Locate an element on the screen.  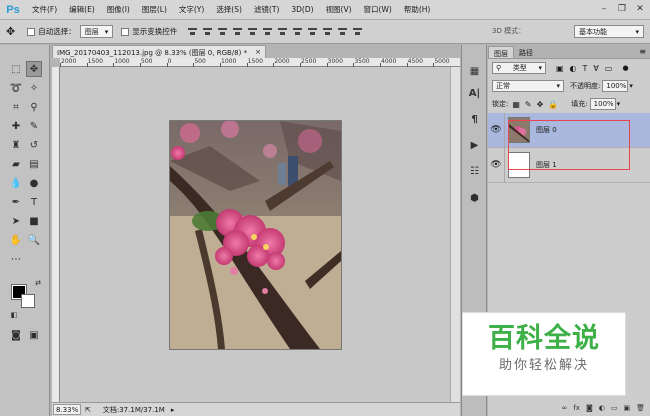
link-layers-icon: ∞ is located at coordinates (565, 410).